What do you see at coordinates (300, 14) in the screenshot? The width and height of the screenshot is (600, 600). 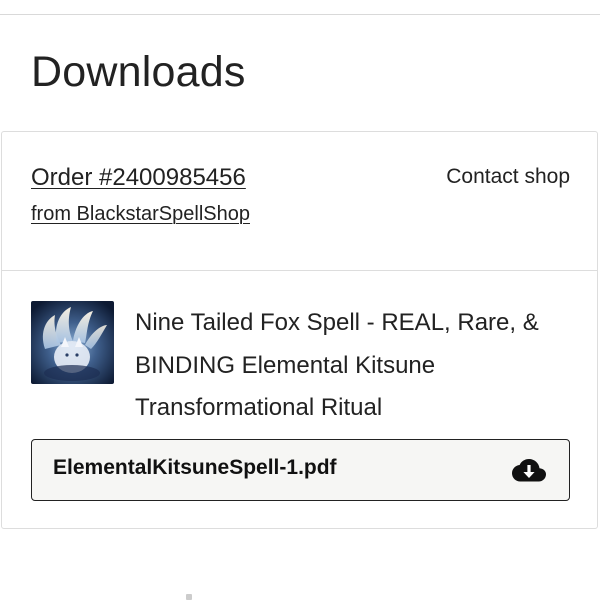 I see `top-divider` at bounding box center [300, 14].